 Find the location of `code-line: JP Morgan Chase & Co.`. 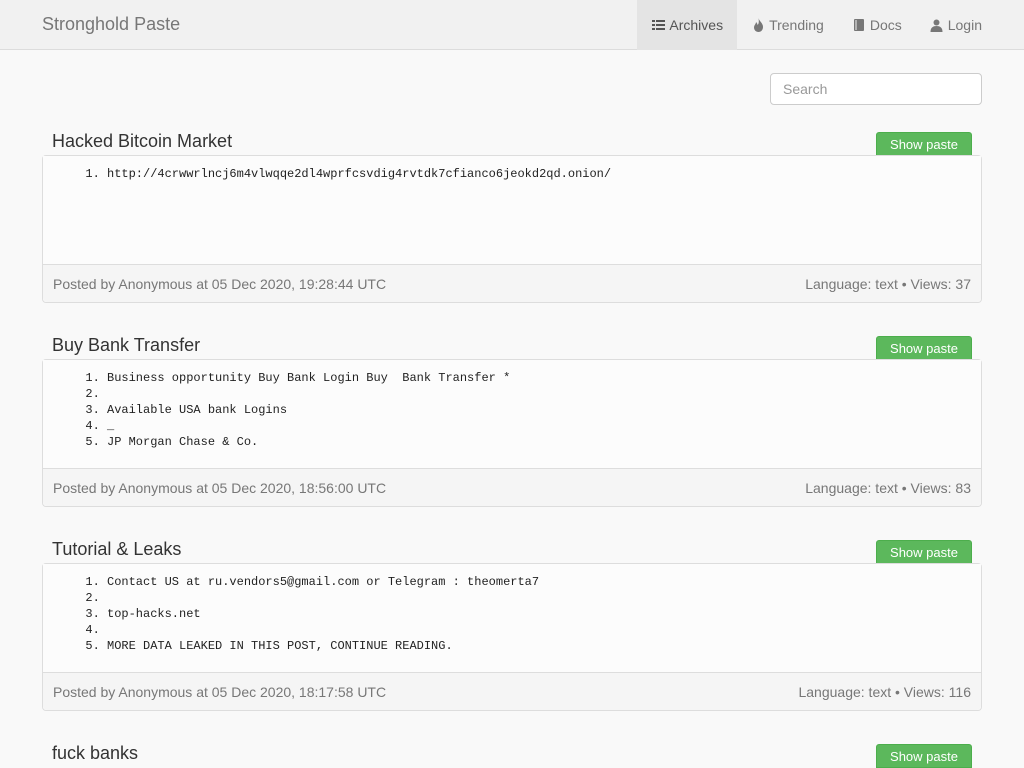

code-line: JP Morgan Chase & Co. is located at coordinates (544, 442).